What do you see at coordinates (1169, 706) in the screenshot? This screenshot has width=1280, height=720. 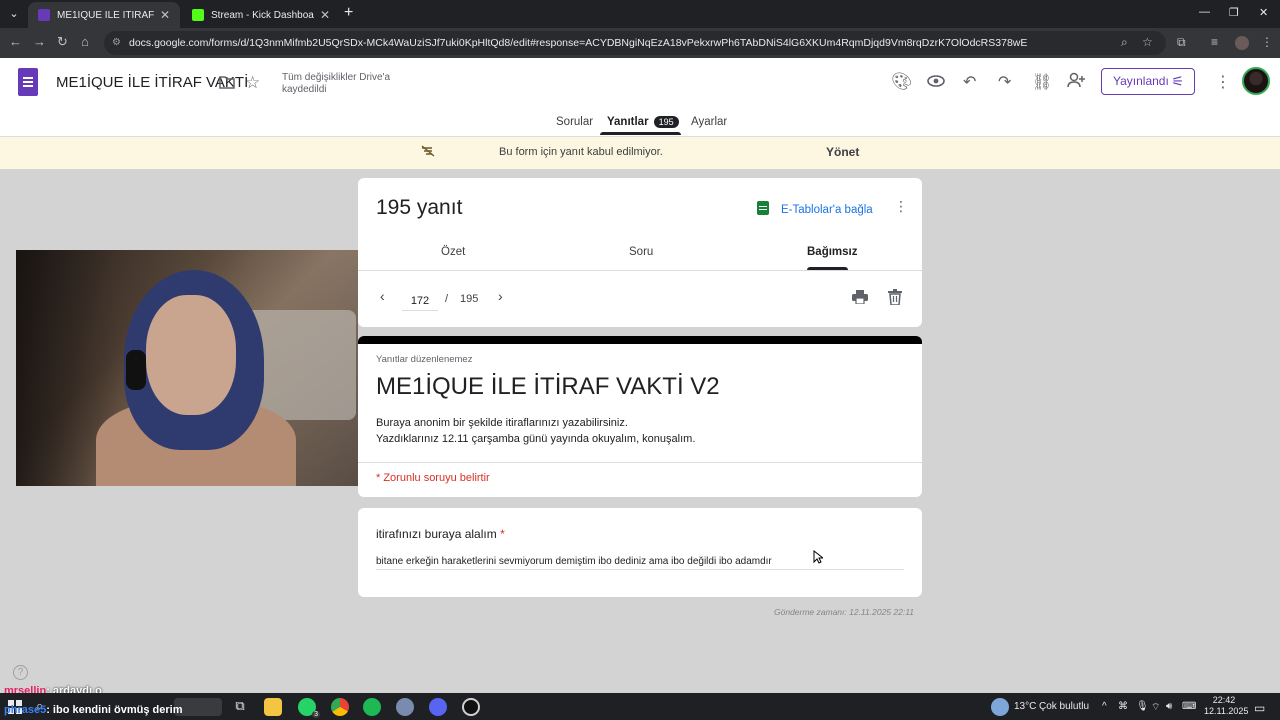 I see `volume-icon: 🔊︎` at bounding box center [1169, 706].